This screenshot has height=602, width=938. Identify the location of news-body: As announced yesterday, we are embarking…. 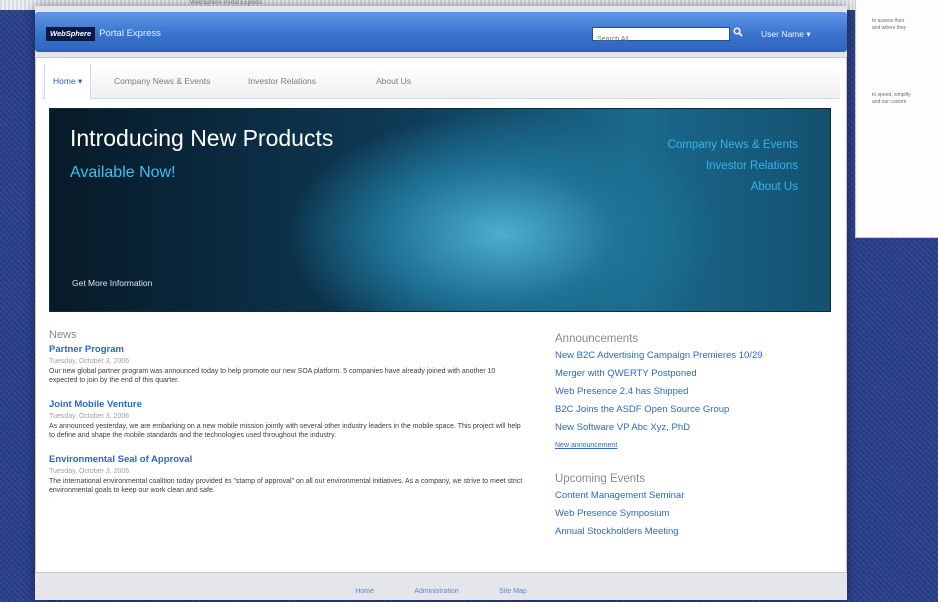
(285, 431).